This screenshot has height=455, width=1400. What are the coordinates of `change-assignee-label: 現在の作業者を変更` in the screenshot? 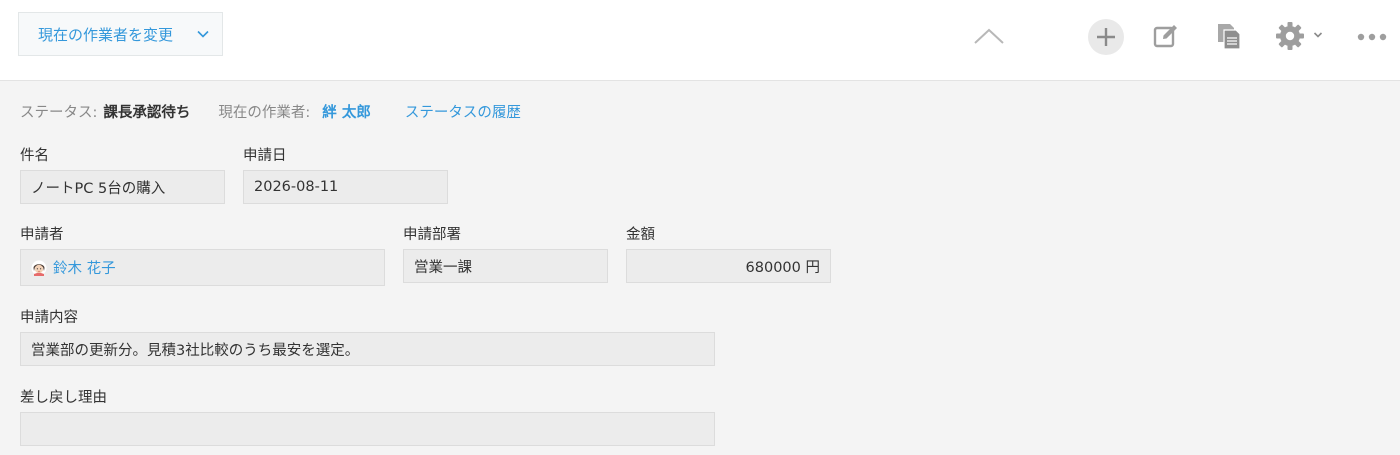 It's located at (106, 34).